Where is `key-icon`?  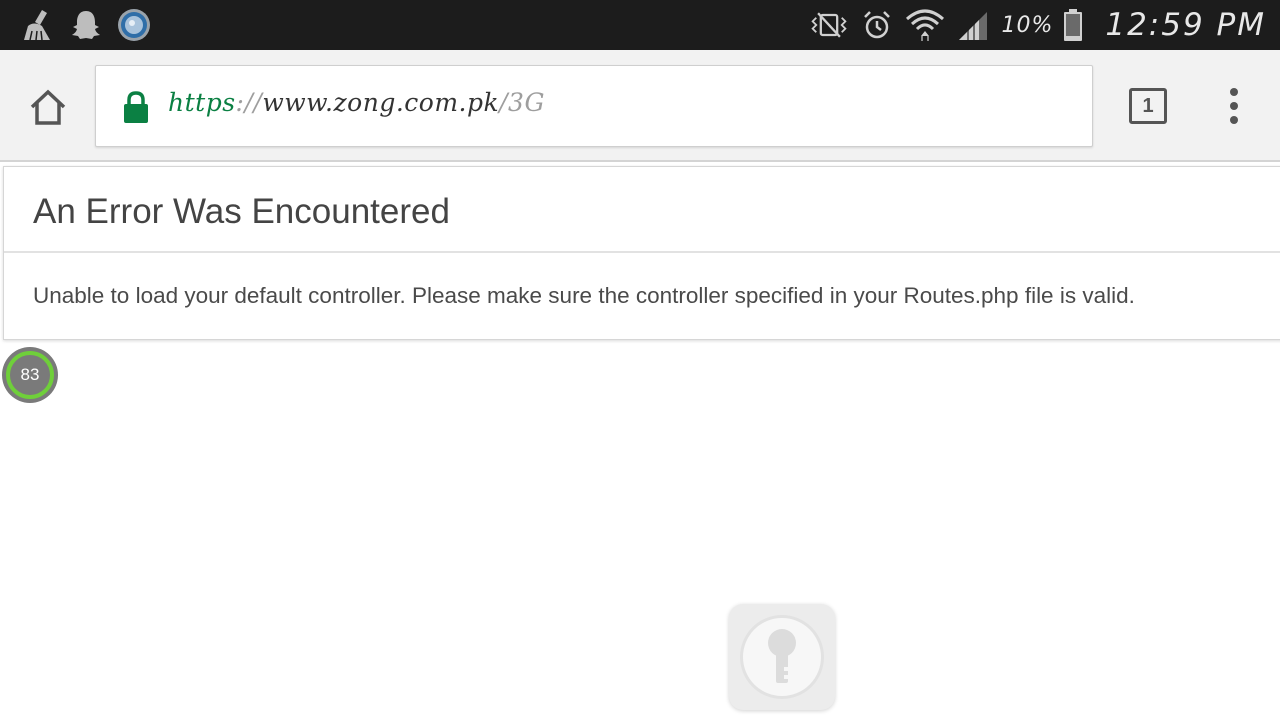 key-icon is located at coordinates (782, 656).